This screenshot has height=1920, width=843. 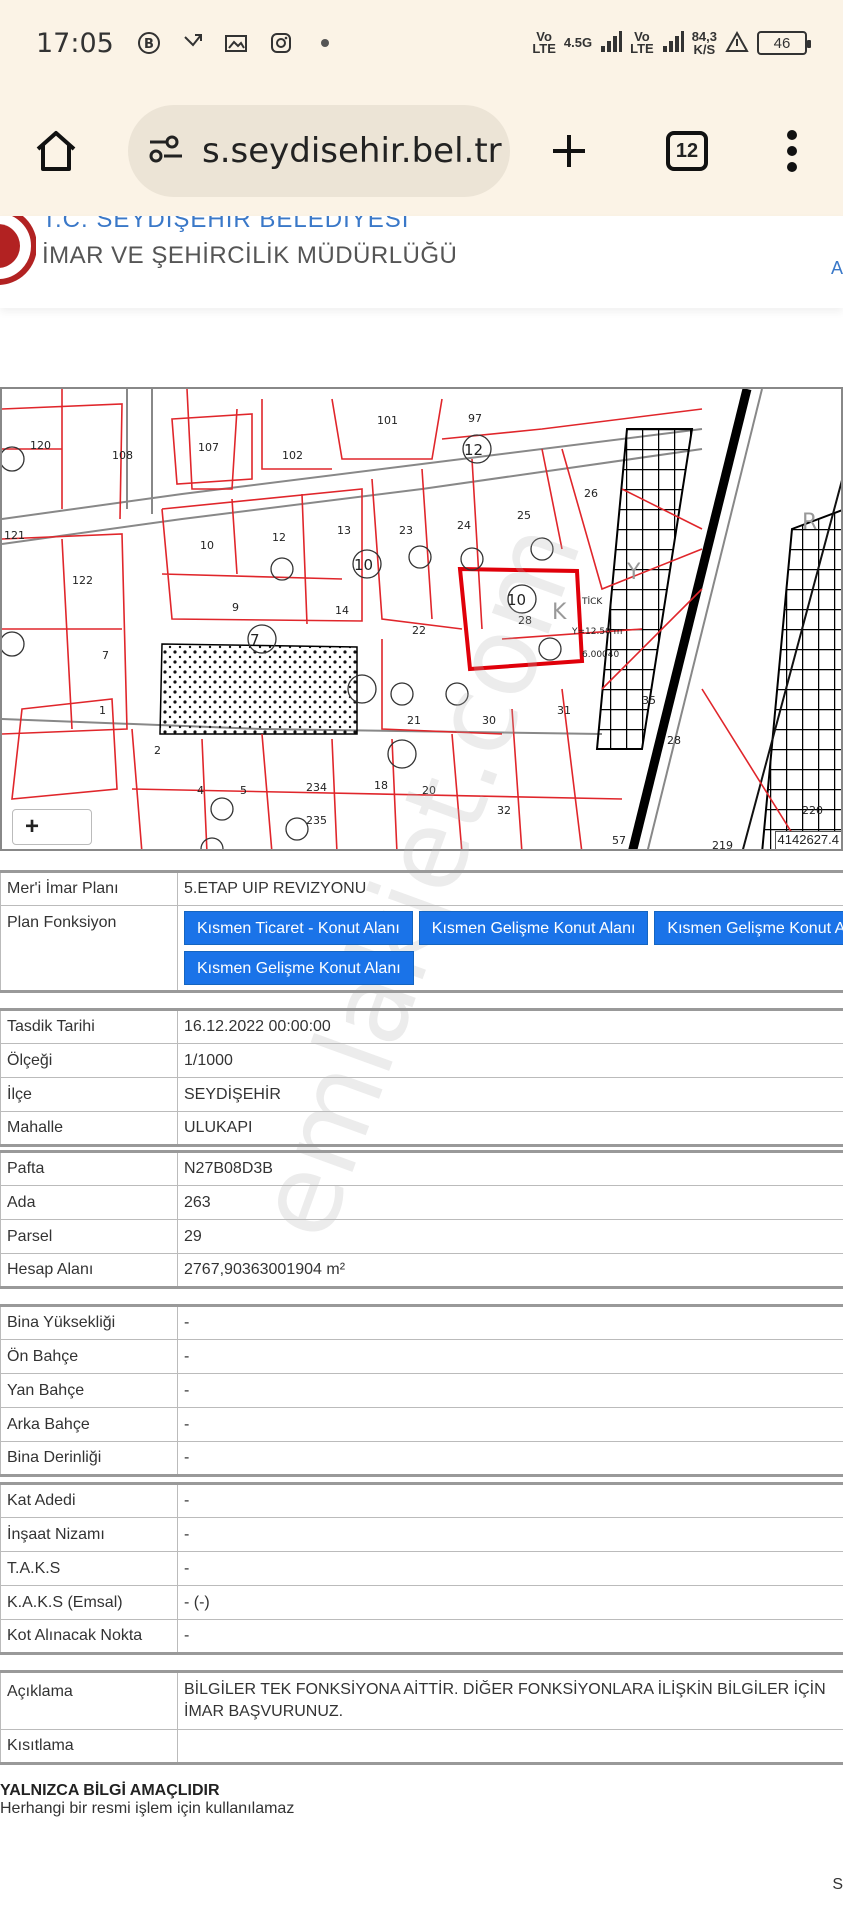 What do you see at coordinates (722, 845) in the screenshot?
I see `svg-text: 219` at bounding box center [722, 845].